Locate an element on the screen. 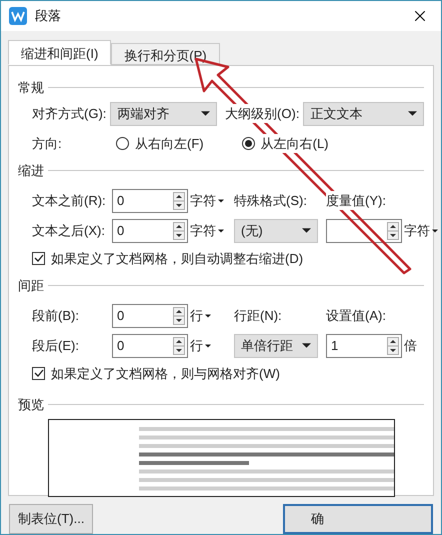  field-label: 度量值(Y): is located at coordinates (356, 200).